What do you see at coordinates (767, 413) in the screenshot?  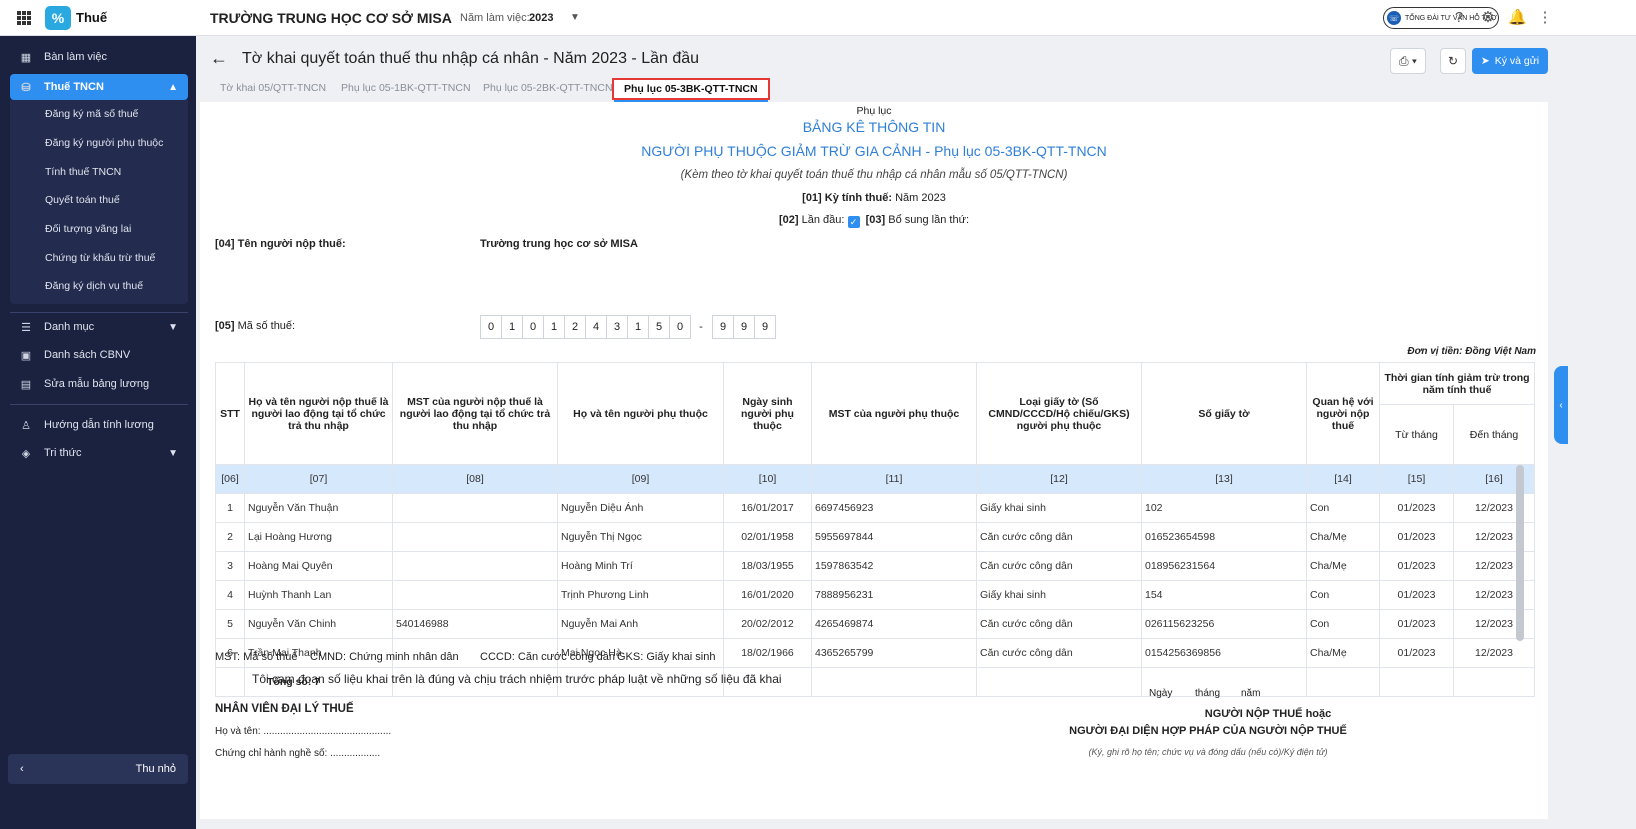 I see `col-dob: Ngày sinh người phụ thuộc` at bounding box center [767, 413].